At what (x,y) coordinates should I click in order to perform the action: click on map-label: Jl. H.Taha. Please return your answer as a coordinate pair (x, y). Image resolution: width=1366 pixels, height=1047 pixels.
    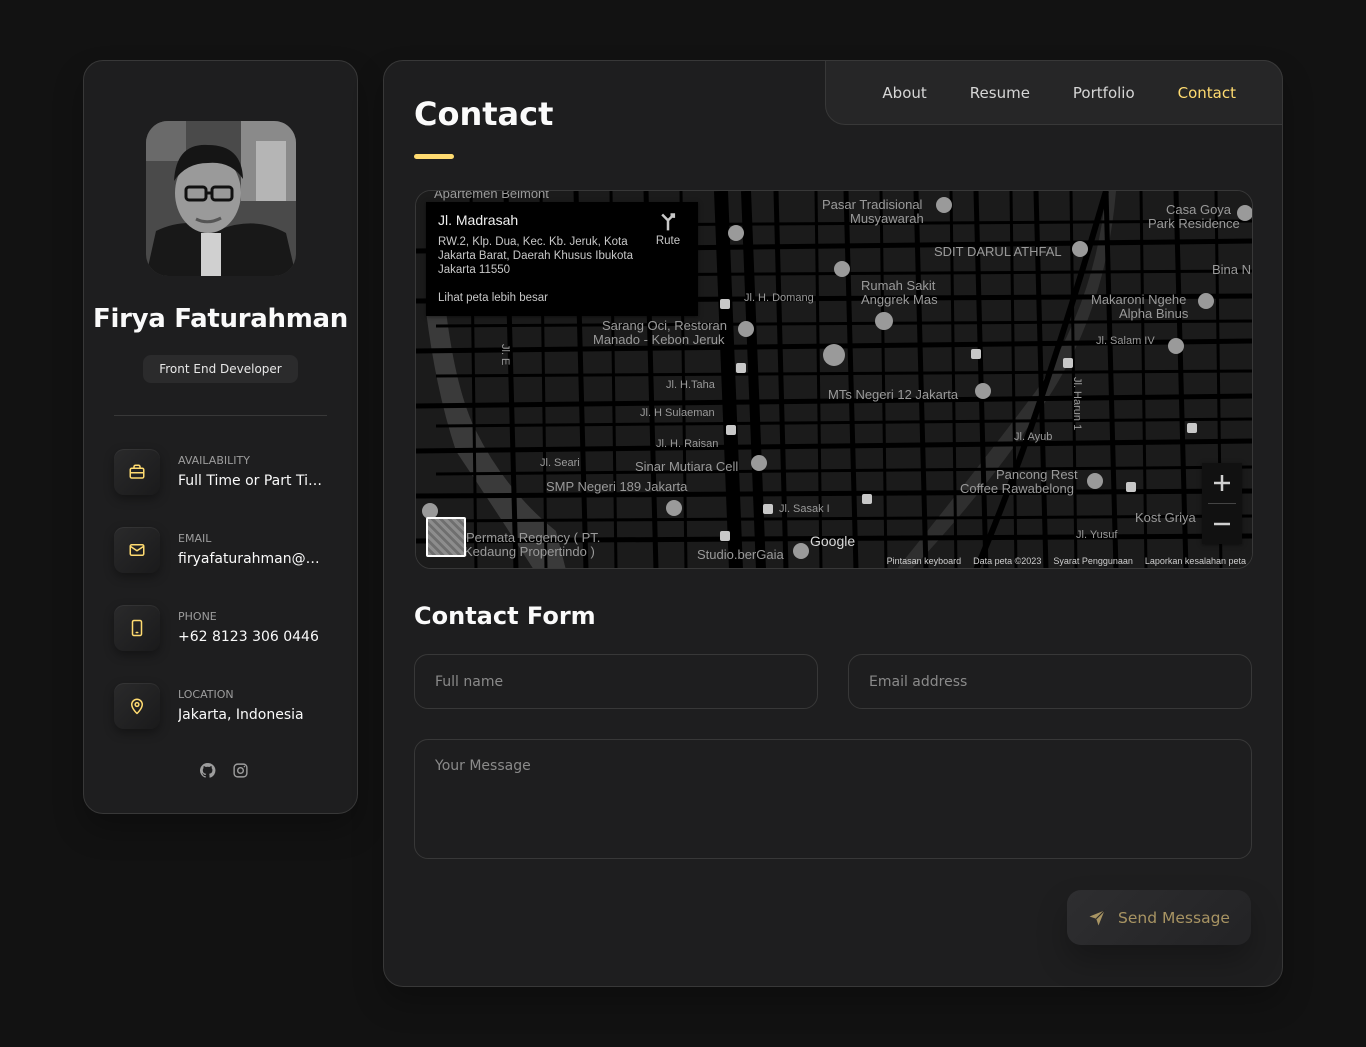
    Looking at the image, I should click on (690, 385).